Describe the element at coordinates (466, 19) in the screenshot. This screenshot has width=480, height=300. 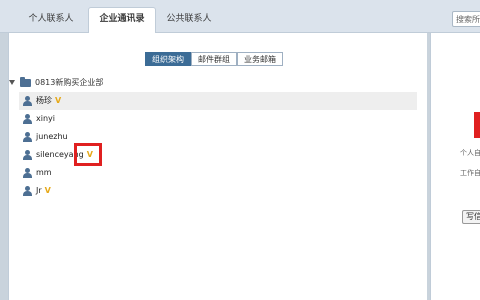
I see `search-input: 搜索所` at that location.